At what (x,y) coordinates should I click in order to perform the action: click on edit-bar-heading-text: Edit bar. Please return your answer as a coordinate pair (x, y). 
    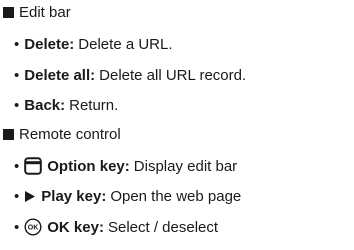
    Looking at the image, I should click on (45, 12).